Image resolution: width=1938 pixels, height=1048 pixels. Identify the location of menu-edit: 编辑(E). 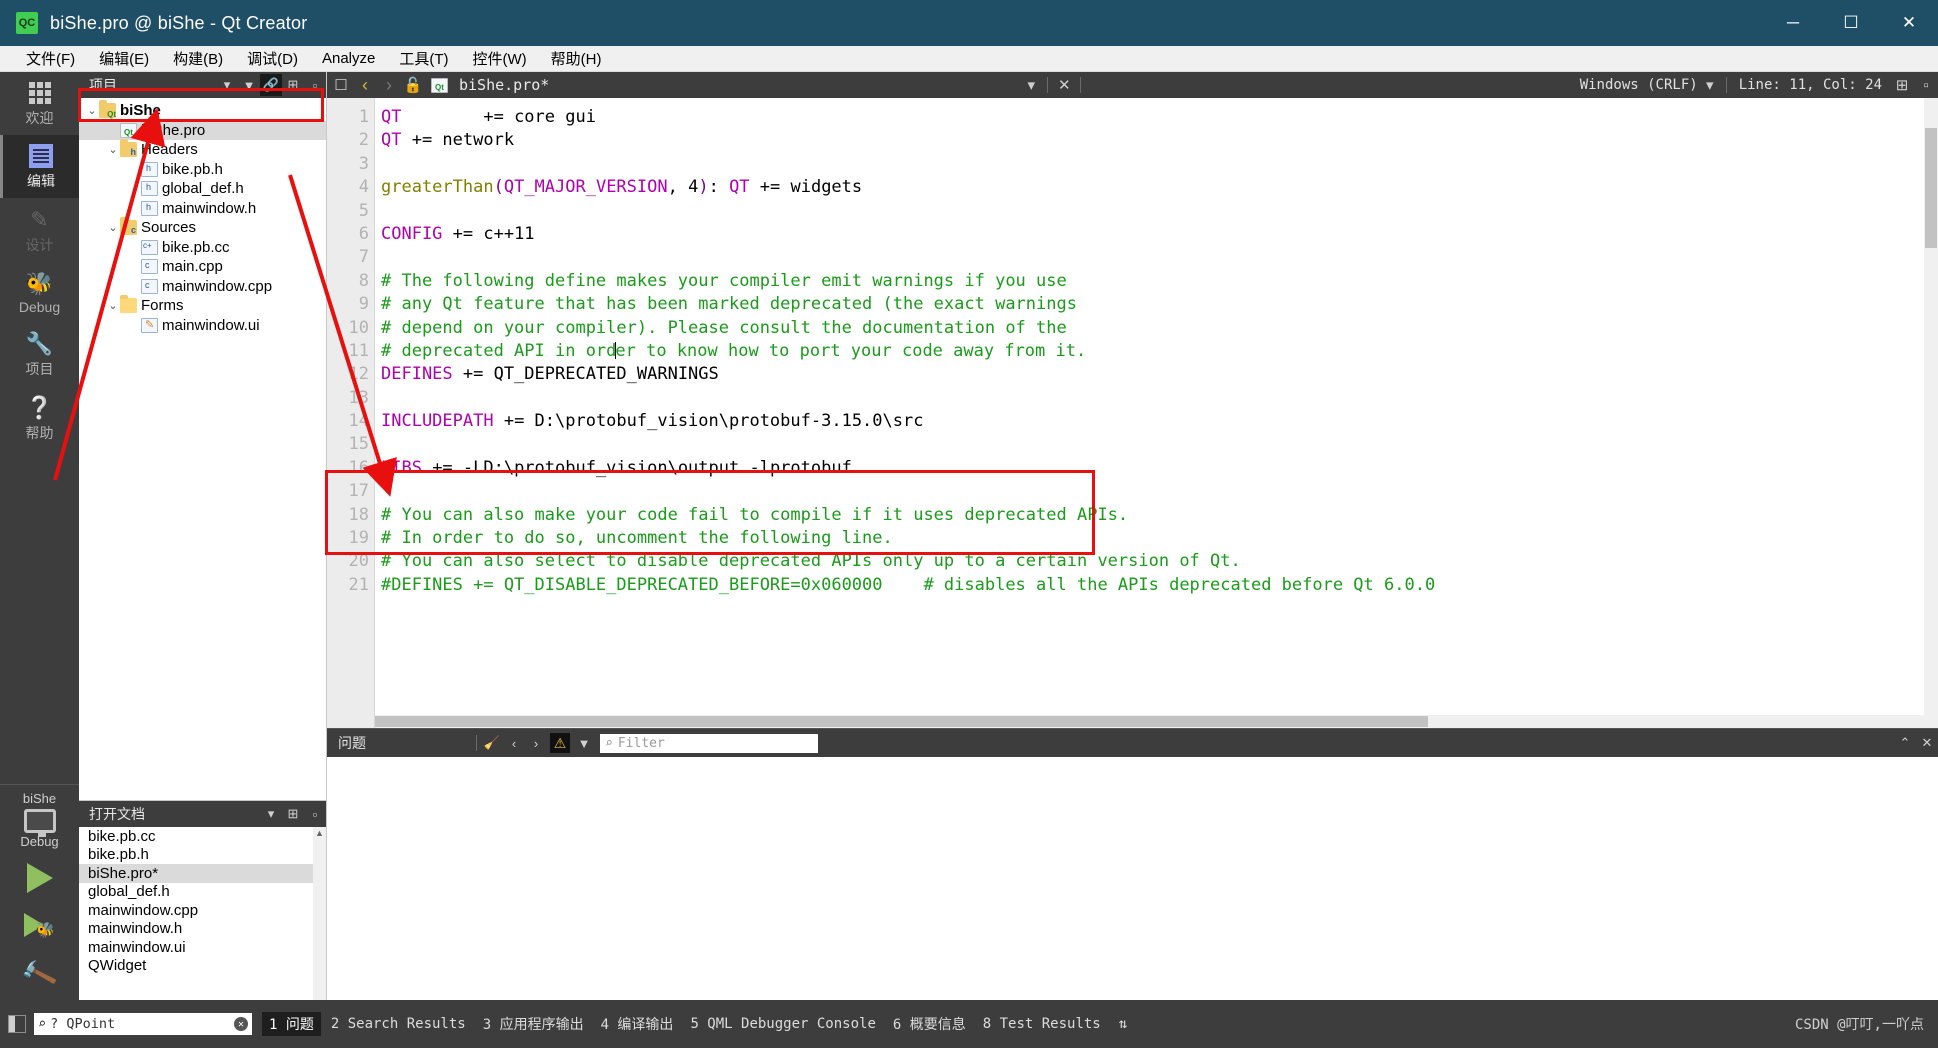
(124, 58).